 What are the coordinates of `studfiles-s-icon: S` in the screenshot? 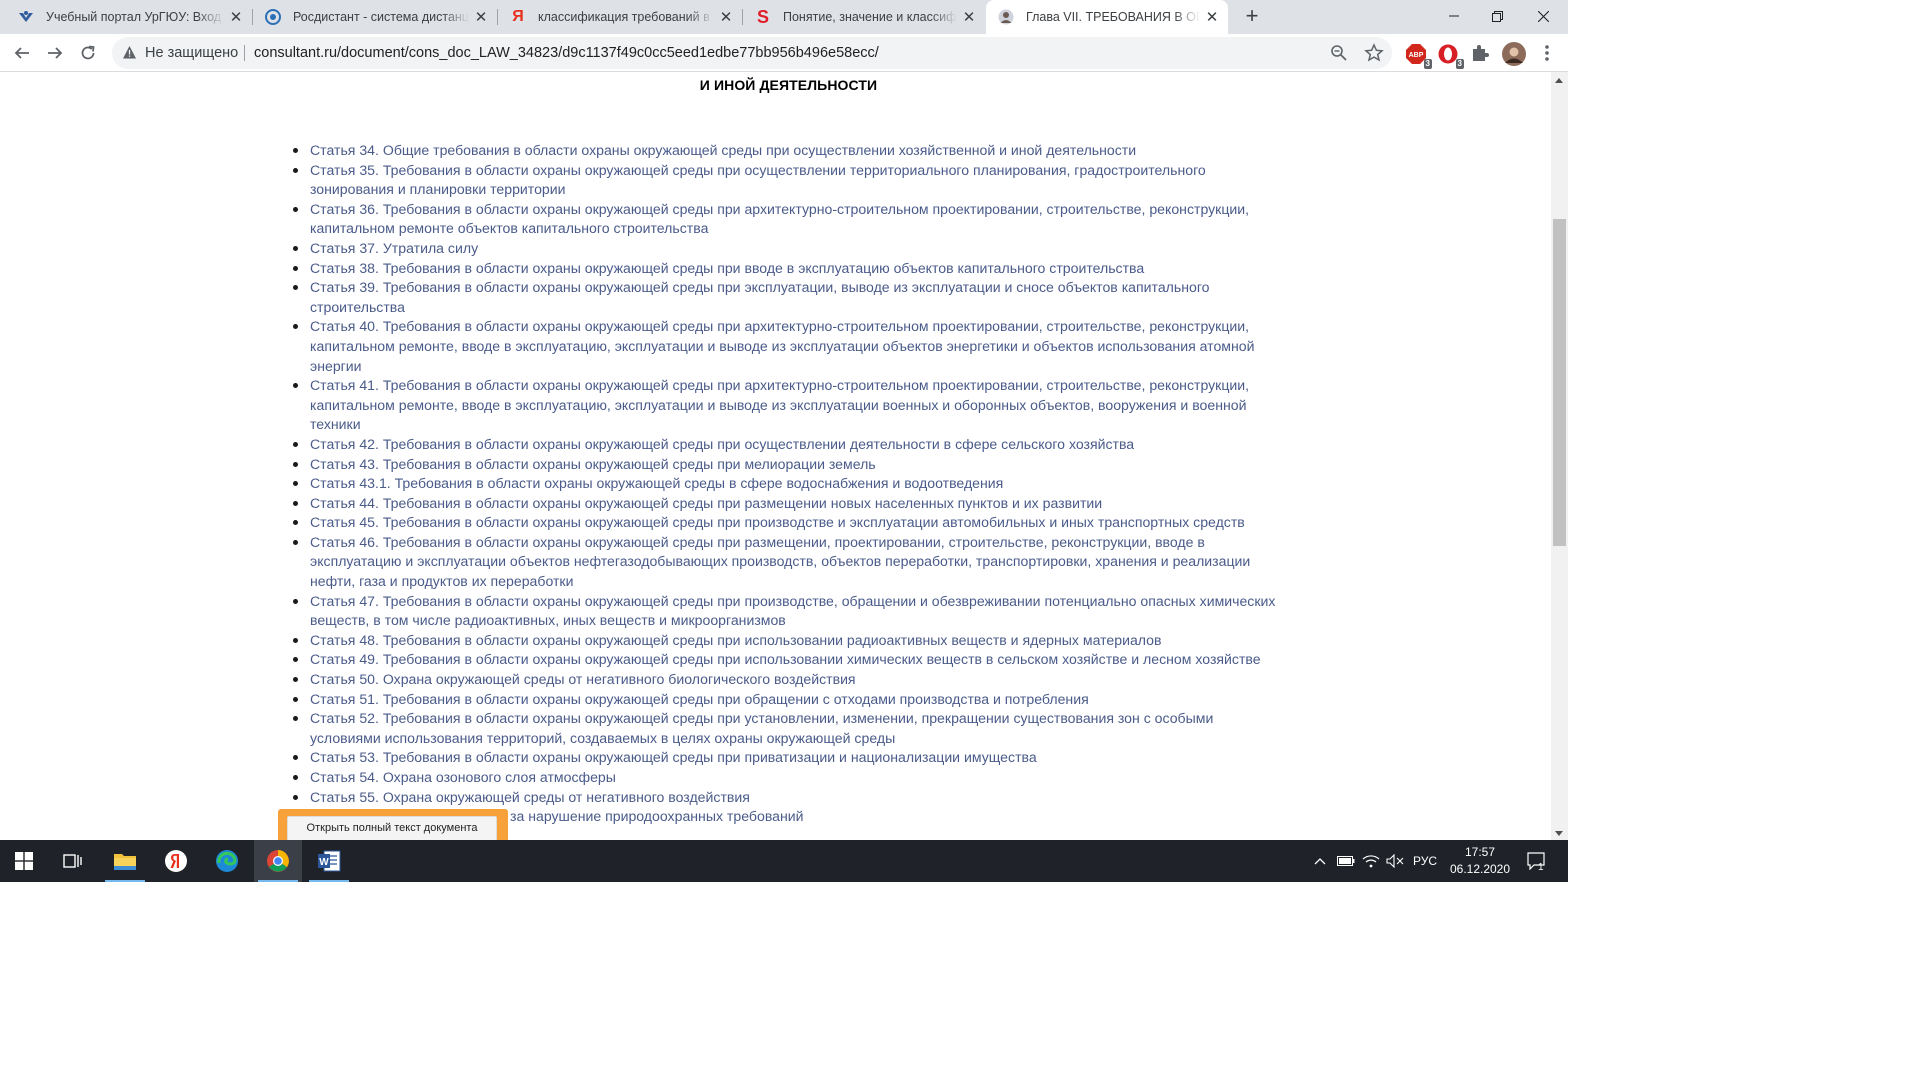 It's located at (762, 16).